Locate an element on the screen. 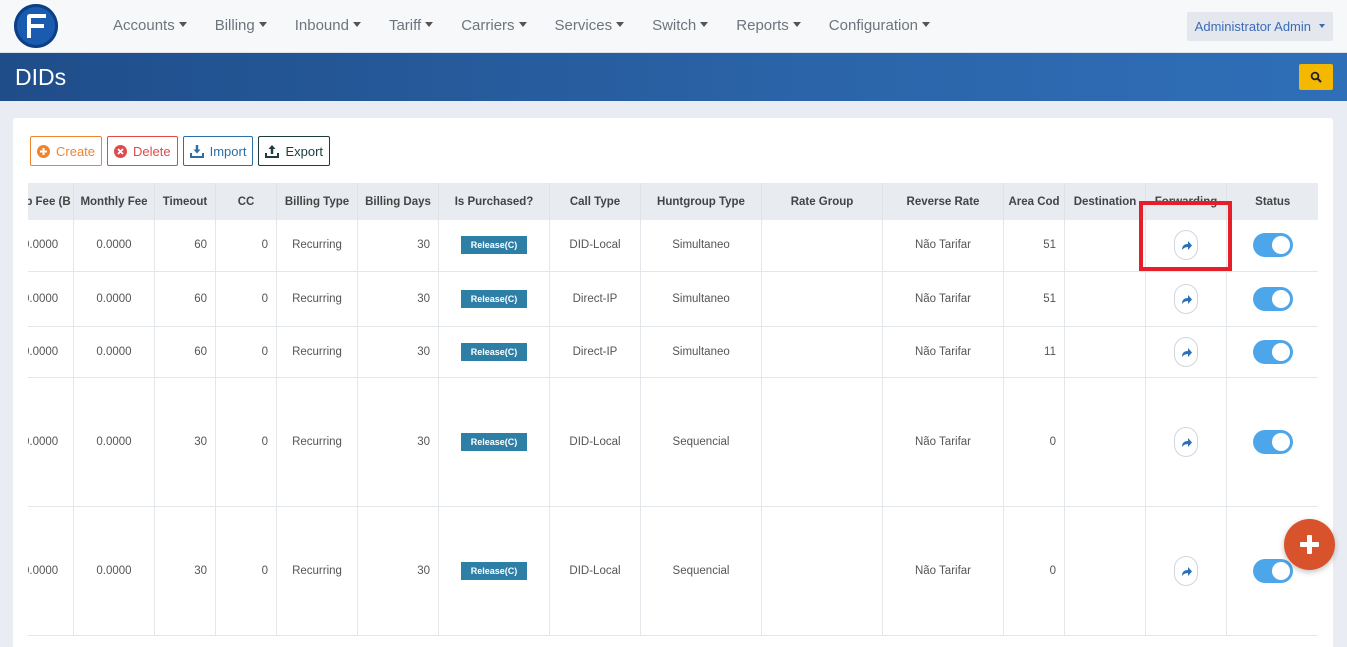 Image resolution: width=1347 pixels, height=647 pixels. column-header: Billing Type is located at coordinates (317, 201).